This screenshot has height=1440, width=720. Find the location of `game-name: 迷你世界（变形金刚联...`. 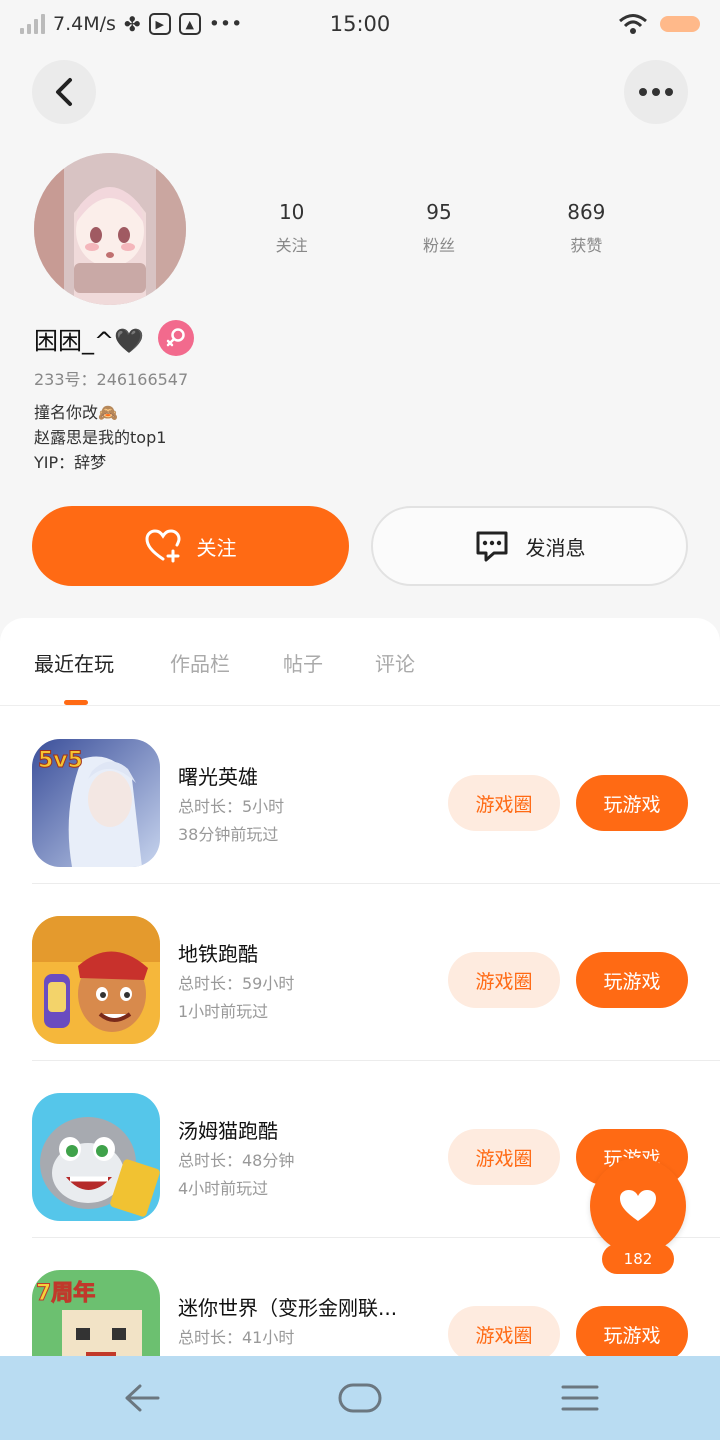

game-name: 迷你世界（变形金刚联... is located at coordinates (288, 1308).